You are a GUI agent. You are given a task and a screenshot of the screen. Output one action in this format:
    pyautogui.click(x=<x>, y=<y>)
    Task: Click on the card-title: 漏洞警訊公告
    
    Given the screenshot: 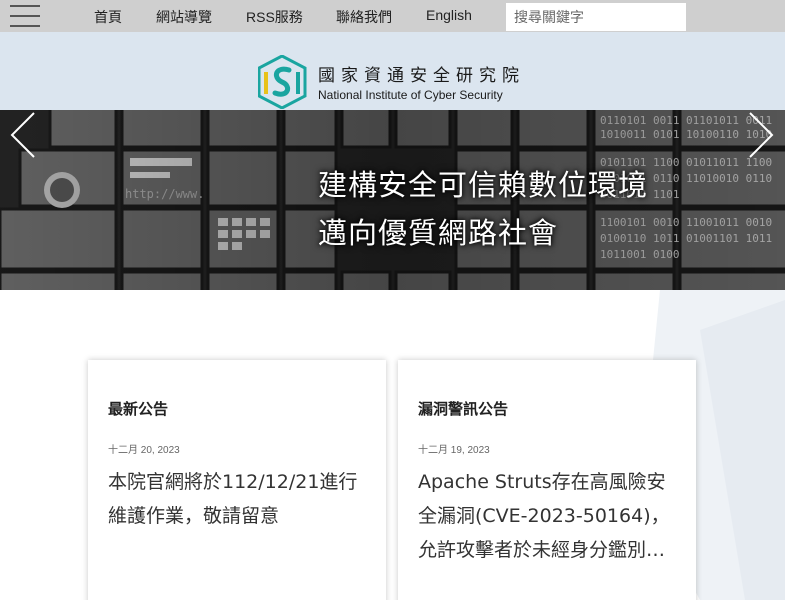 What is the action you would take?
    pyautogui.click(x=463, y=409)
    